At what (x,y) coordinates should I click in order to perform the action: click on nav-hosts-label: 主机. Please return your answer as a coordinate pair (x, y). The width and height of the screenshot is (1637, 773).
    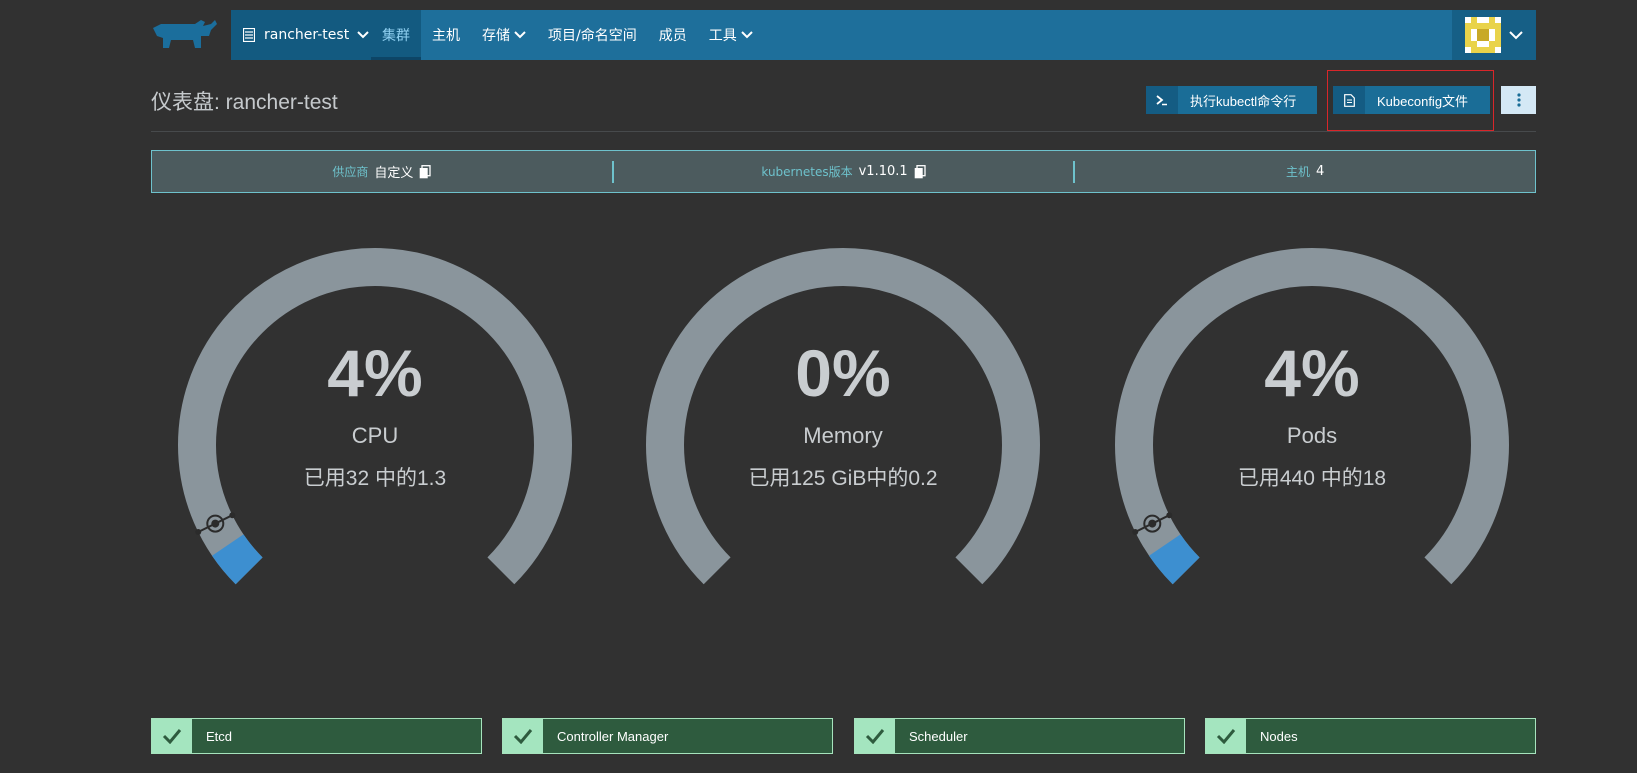
    Looking at the image, I should click on (446, 36).